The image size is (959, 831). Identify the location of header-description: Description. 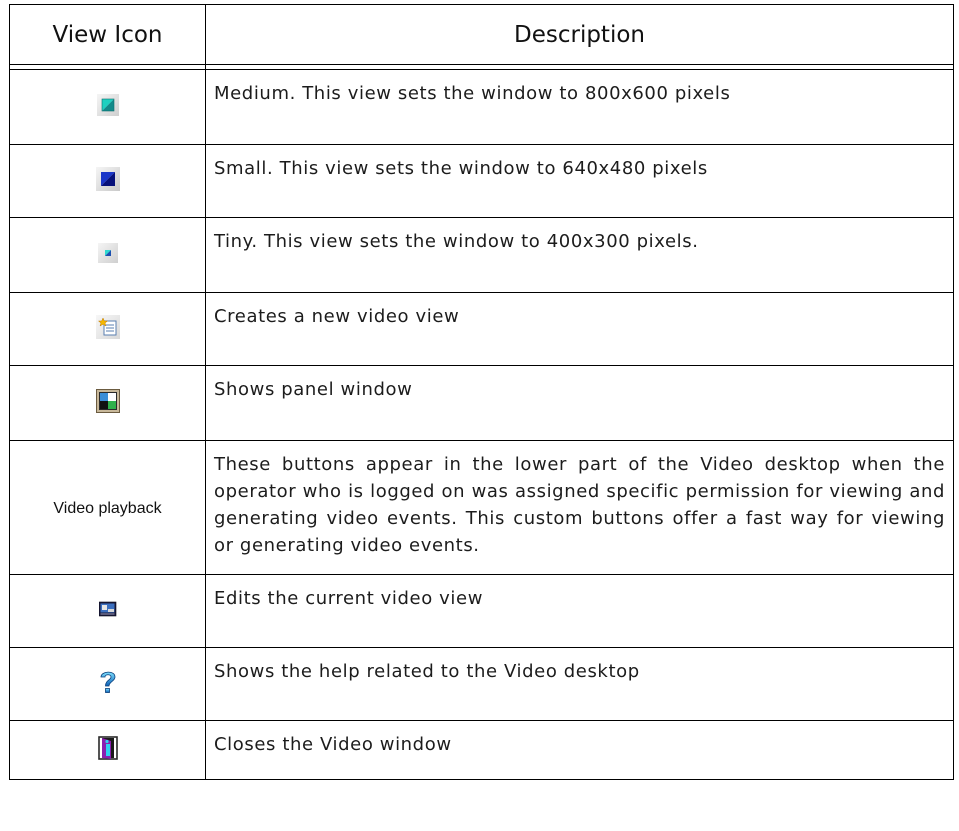
(579, 34).